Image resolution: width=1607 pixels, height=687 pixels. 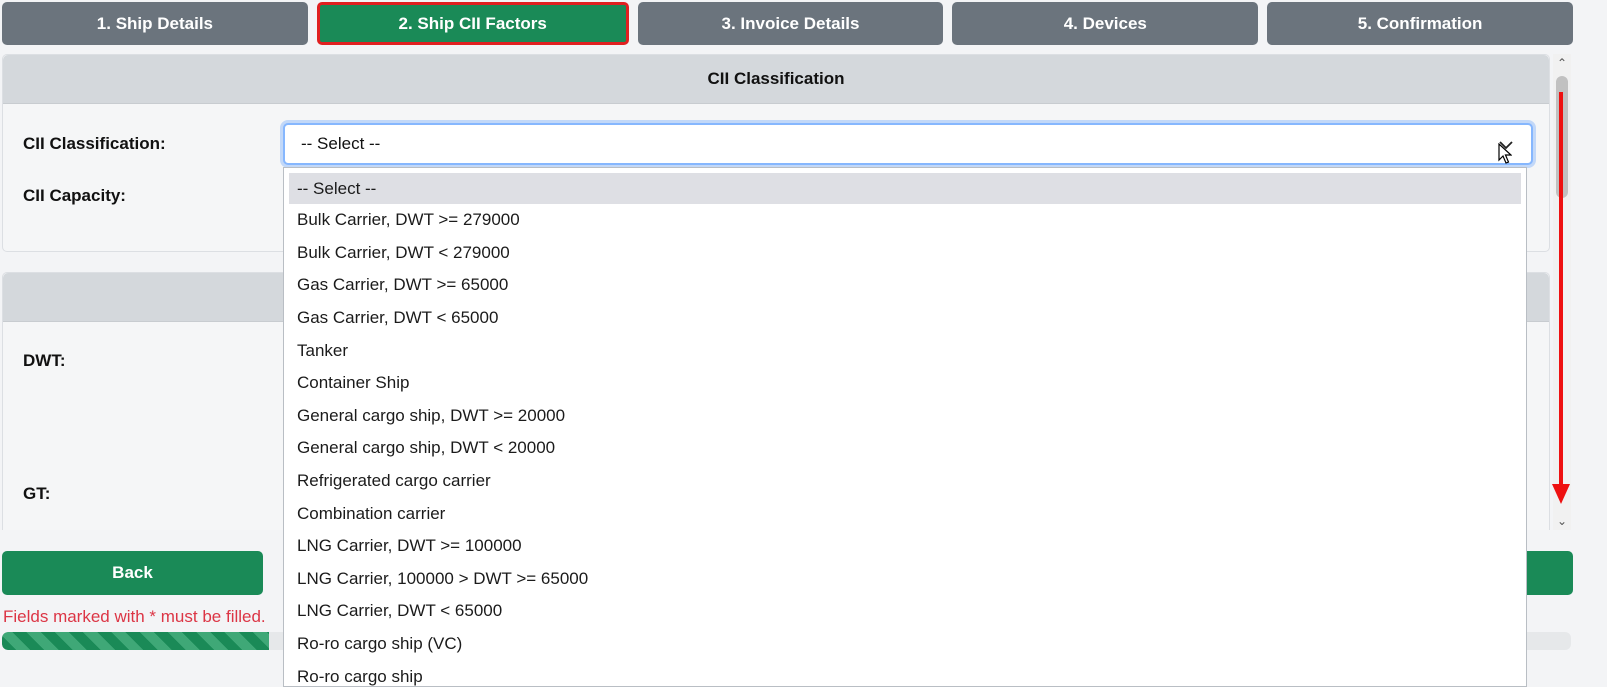 I want to click on dropdown-option: Ro-ro cargo ship (VC), so click(x=905, y=644).